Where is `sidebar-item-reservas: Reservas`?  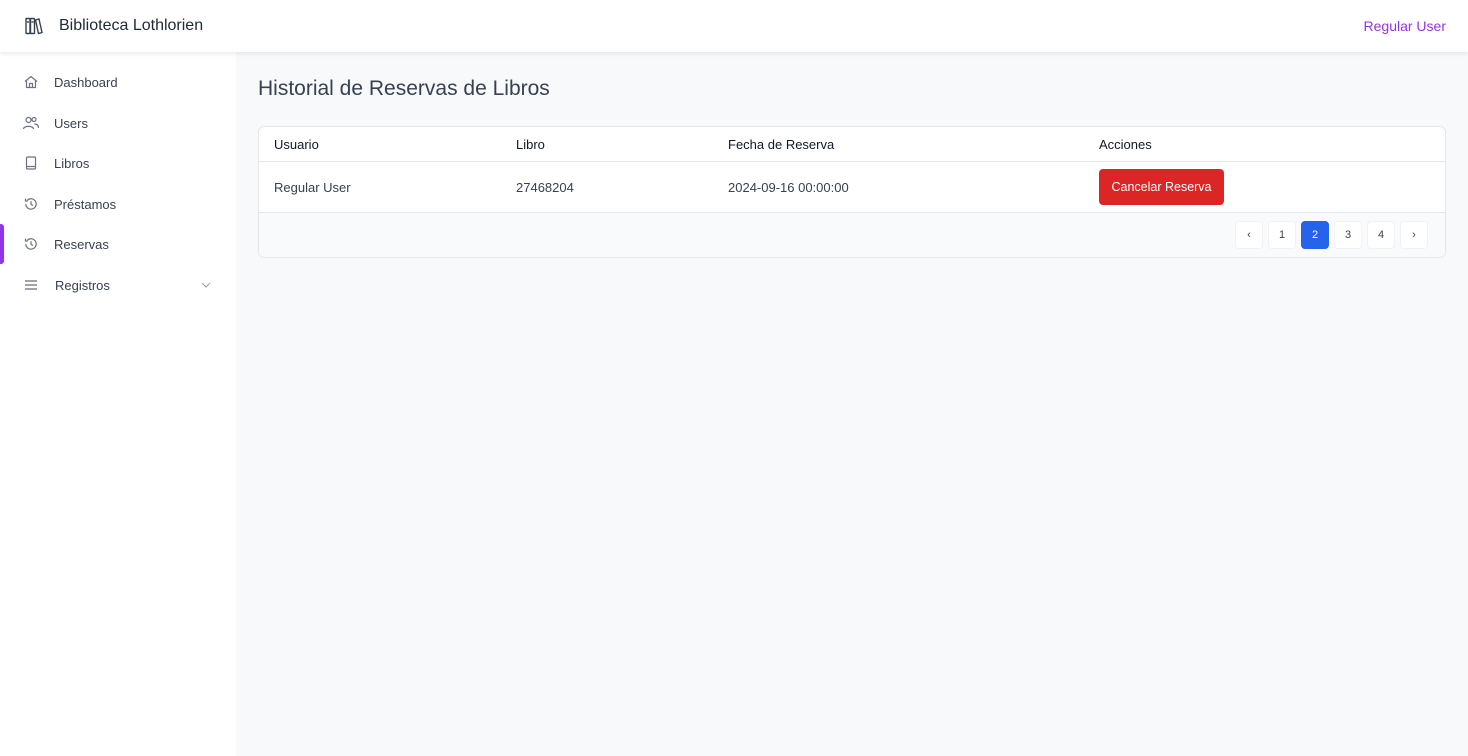 sidebar-item-reservas: Reservas is located at coordinates (118, 244).